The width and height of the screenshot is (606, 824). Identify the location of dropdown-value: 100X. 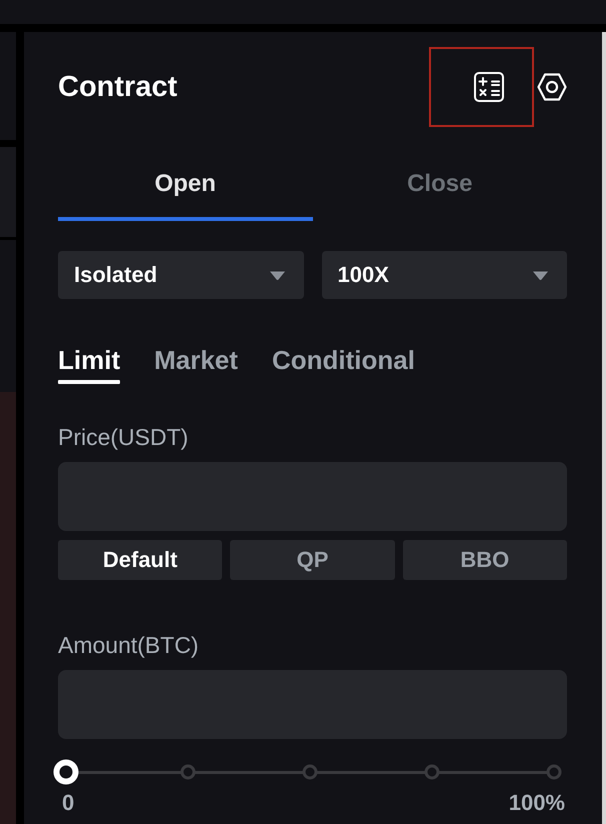
(363, 275).